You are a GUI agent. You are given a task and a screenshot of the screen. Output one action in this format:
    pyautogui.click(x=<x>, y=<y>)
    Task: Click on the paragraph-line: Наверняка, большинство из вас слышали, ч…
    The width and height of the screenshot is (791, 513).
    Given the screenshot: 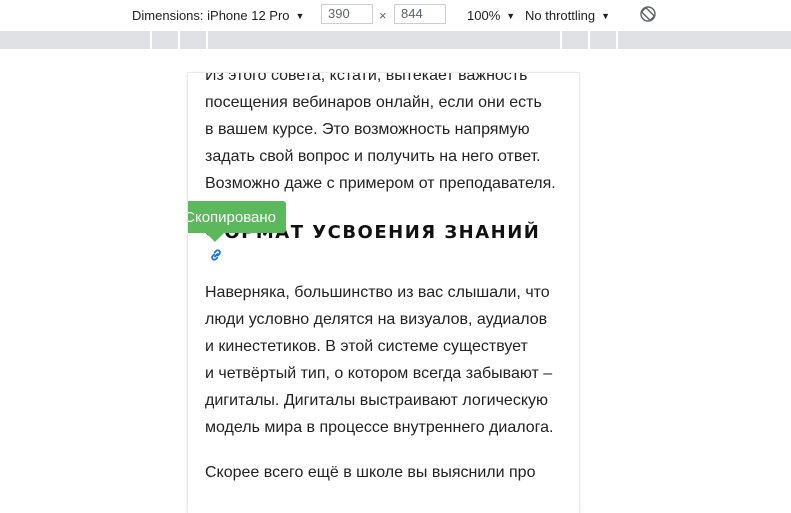 What is the action you would take?
    pyautogui.click(x=377, y=292)
    